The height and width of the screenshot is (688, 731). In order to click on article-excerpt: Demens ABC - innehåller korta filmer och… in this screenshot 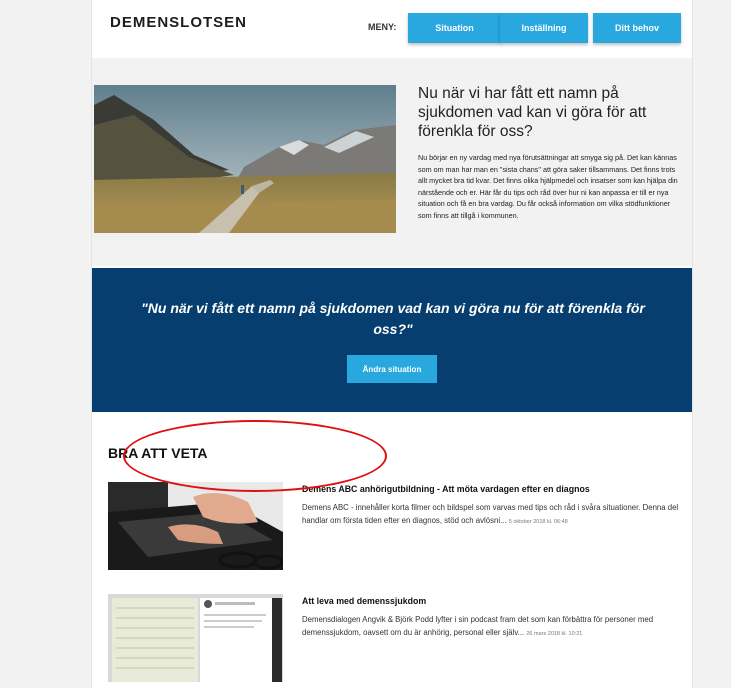, I will do `click(494, 515)`.